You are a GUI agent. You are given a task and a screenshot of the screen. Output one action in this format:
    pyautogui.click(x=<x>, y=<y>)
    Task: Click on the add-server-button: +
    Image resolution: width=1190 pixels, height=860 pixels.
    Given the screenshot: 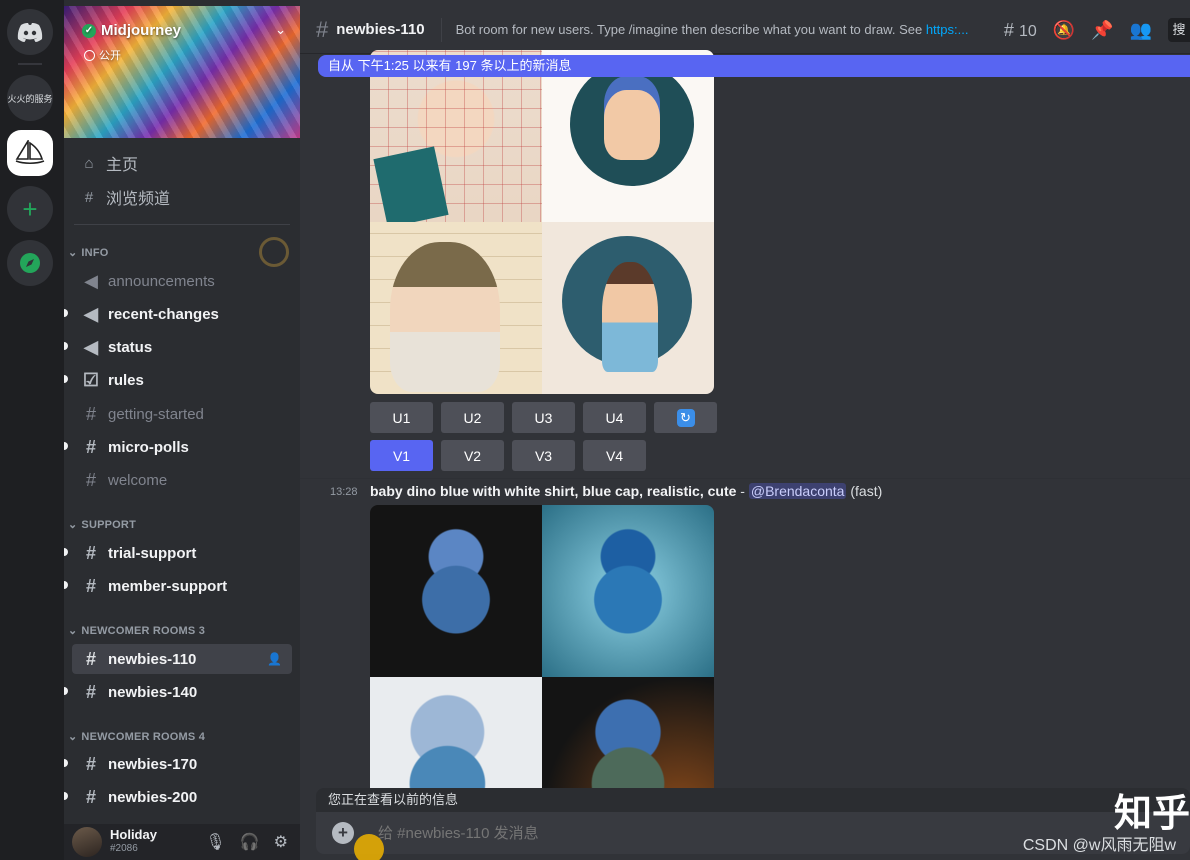 What is the action you would take?
    pyautogui.click(x=30, y=209)
    